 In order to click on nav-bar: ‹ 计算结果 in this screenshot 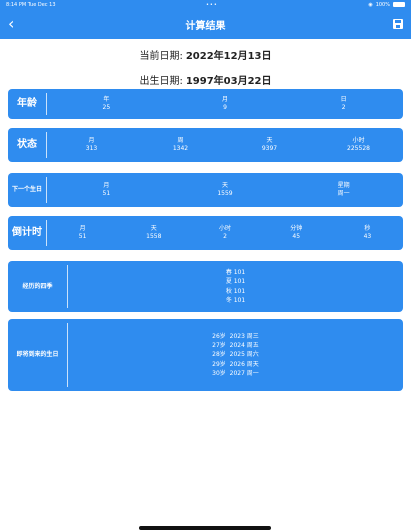, I will do `click(205, 24)`.